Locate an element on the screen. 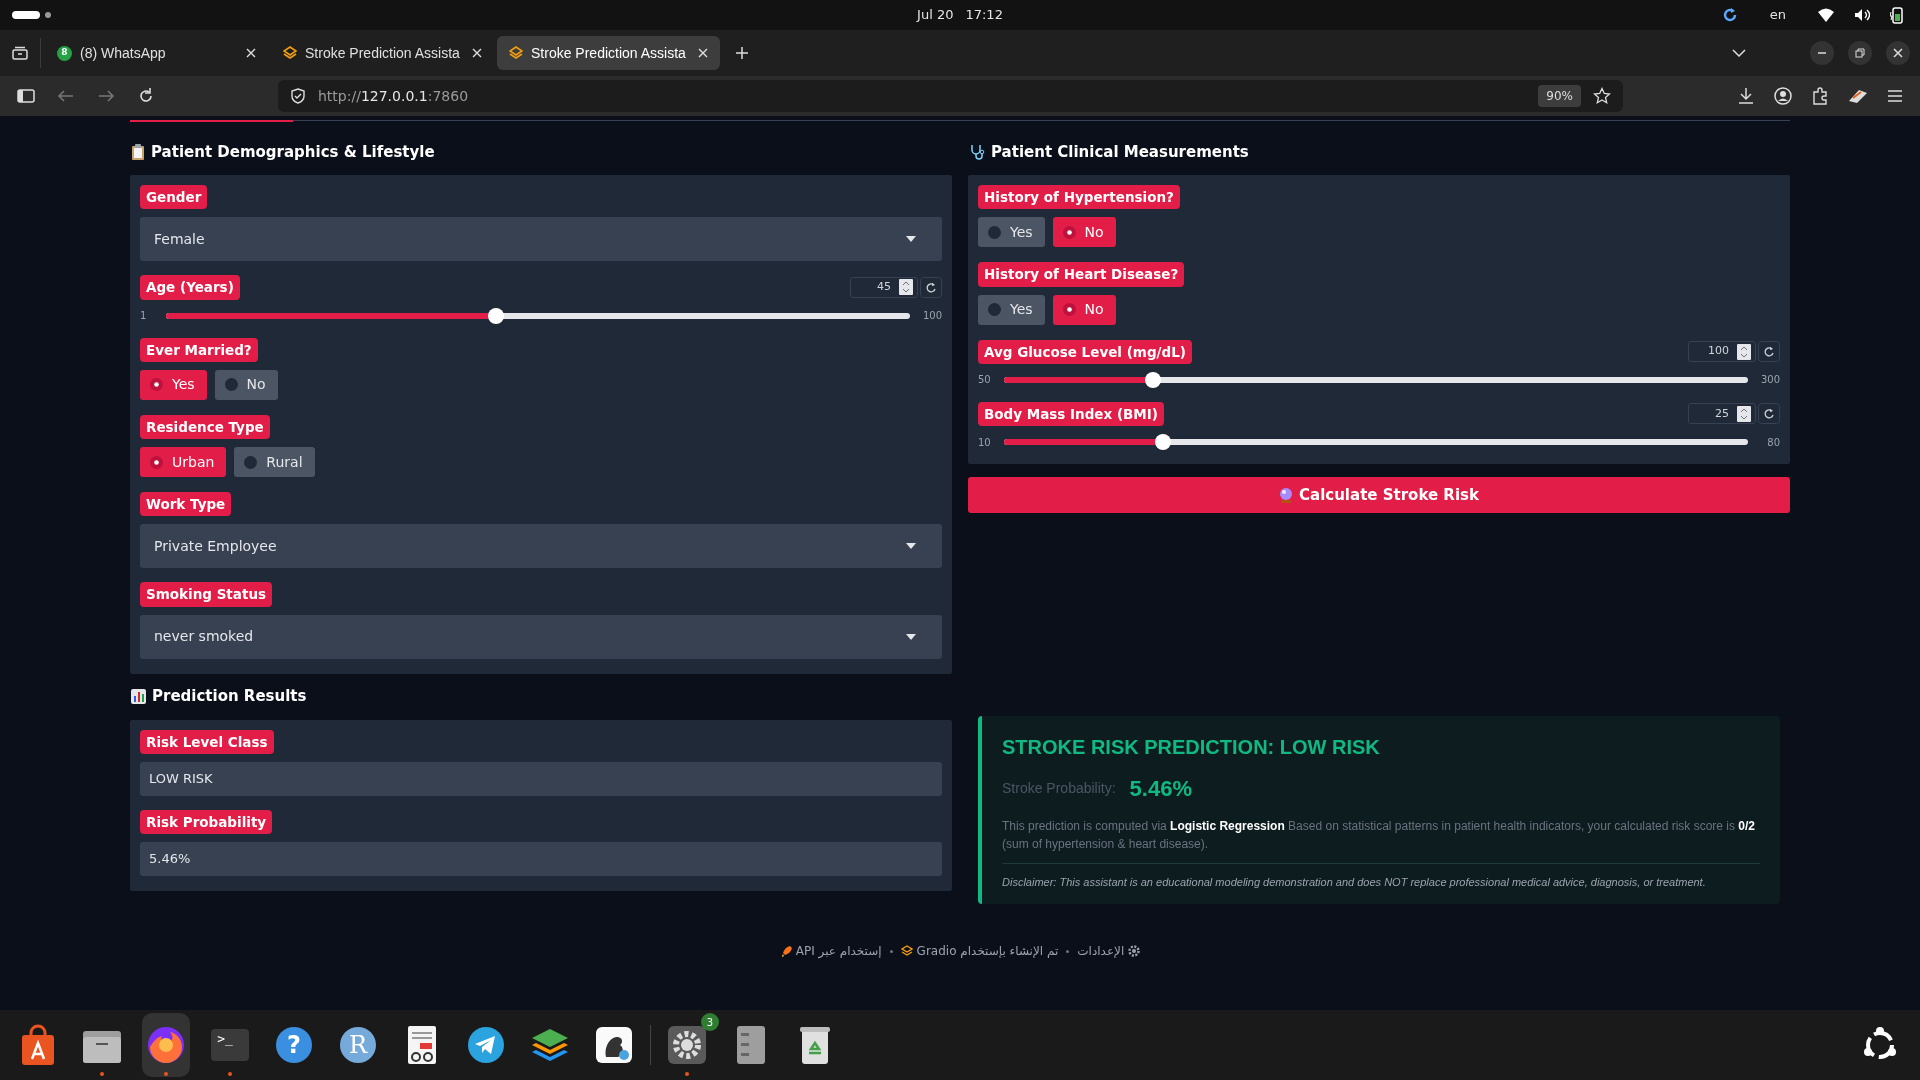 This screenshot has height=1080, width=1920. field-label: History of Hypertension? is located at coordinates (1079, 197).